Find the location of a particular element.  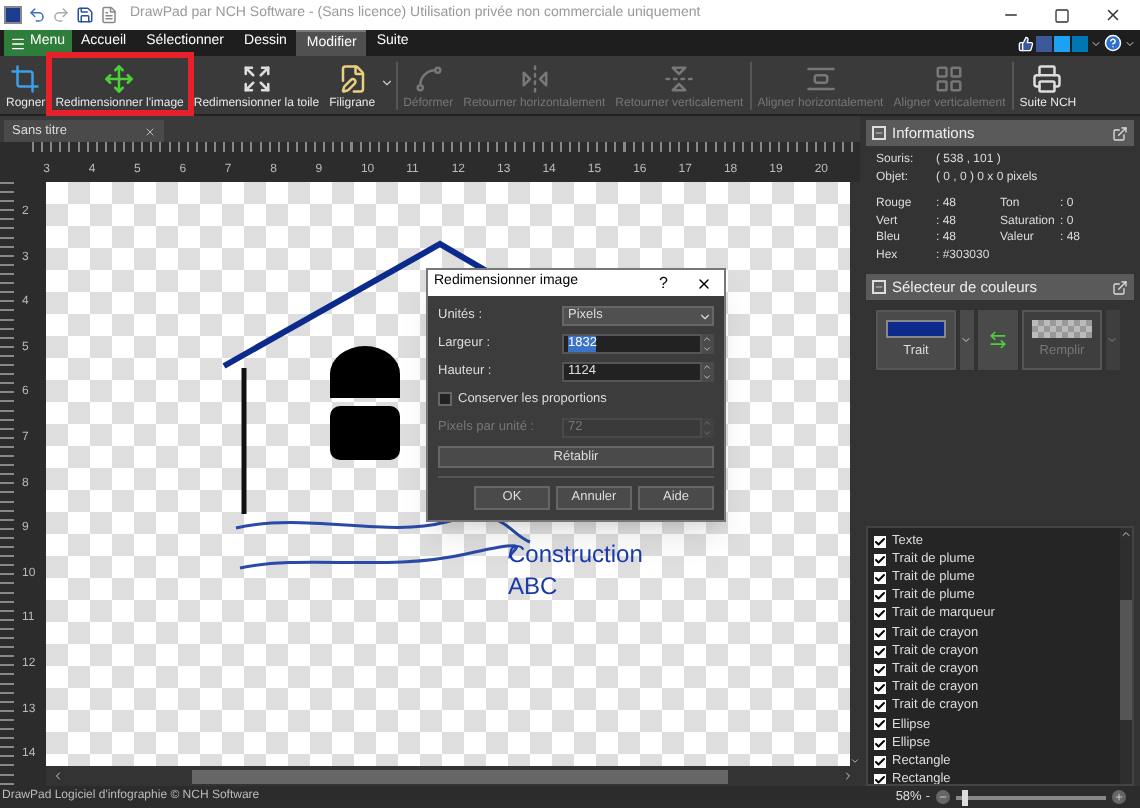

scroll-left-icon is located at coordinates (58, 776).